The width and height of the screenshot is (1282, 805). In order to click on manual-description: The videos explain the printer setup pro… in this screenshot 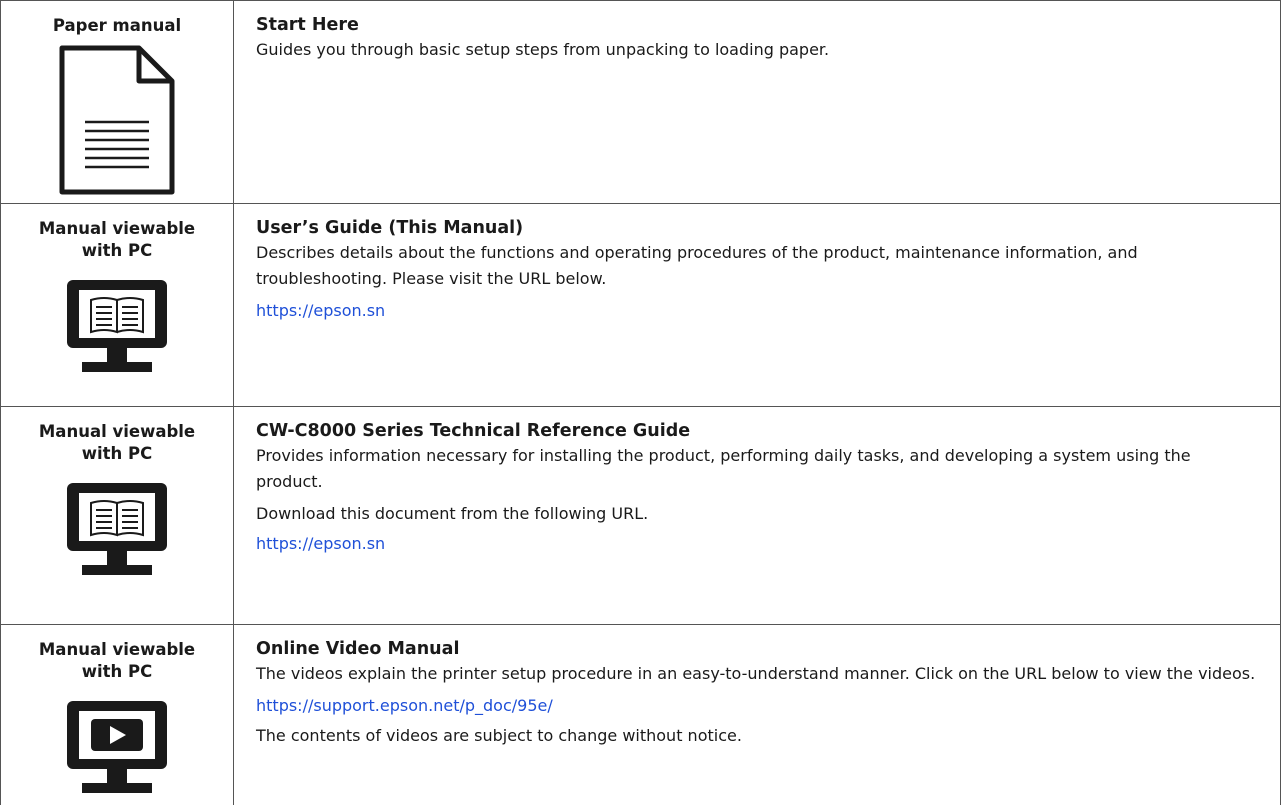, I will do `click(756, 673)`.